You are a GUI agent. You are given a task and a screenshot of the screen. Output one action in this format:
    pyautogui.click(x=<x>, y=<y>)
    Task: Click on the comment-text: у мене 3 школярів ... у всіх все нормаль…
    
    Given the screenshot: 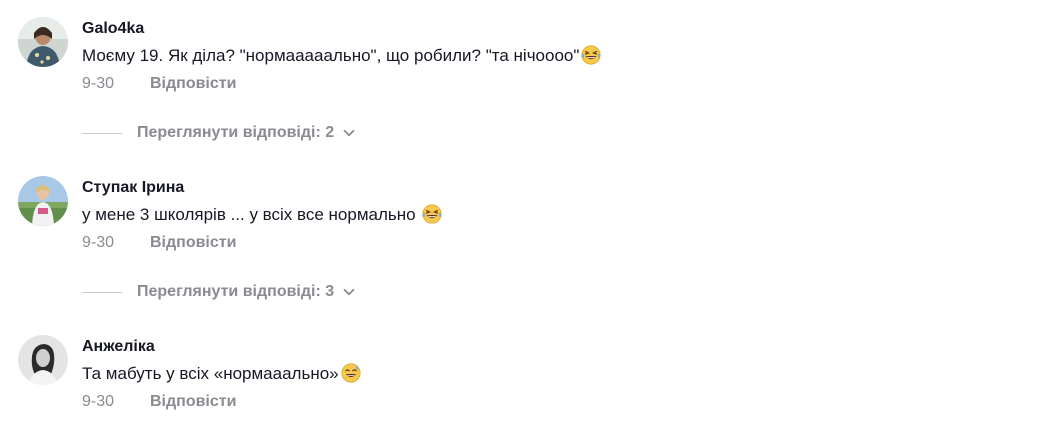 What is the action you would take?
    pyautogui.click(x=262, y=215)
    